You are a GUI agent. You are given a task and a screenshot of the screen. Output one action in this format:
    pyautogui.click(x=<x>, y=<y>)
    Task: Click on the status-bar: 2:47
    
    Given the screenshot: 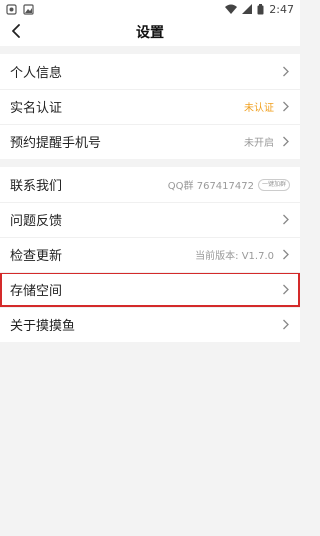 What is the action you would take?
    pyautogui.click(x=150, y=9)
    